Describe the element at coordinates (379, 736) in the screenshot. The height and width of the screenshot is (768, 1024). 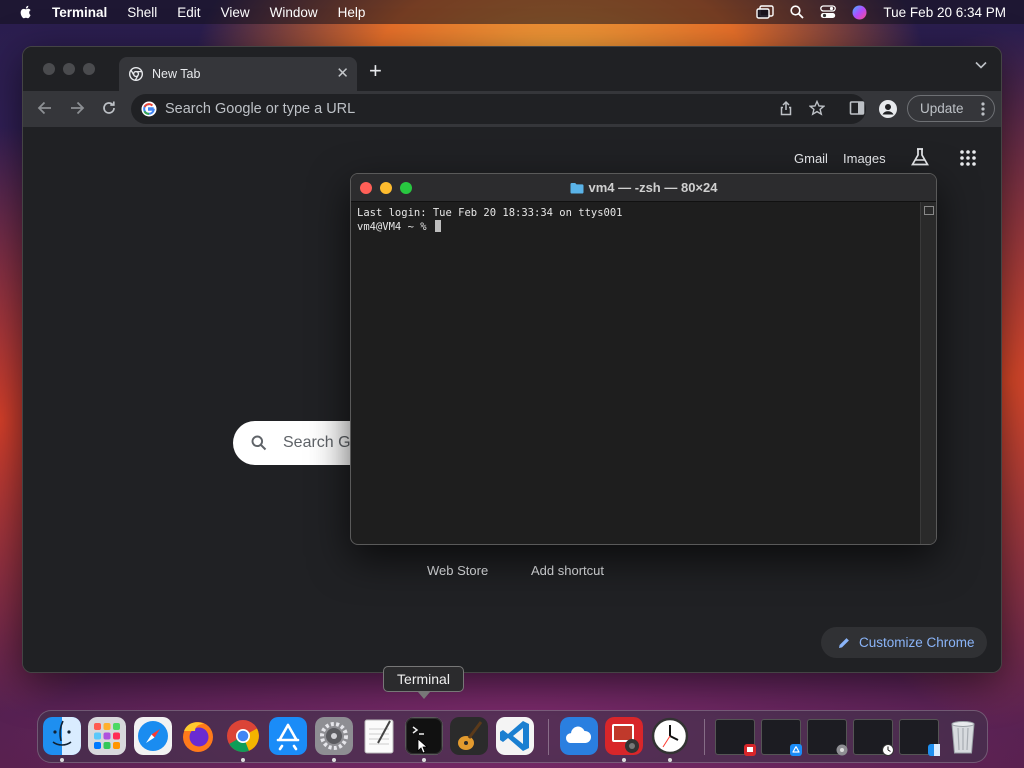
I see `textedit-icon` at that location.